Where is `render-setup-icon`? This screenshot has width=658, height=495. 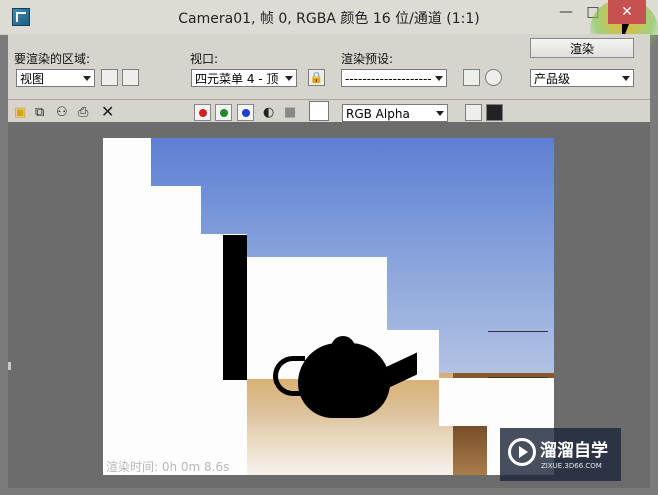
render-setup-icon is located at coordinates (471, 77).